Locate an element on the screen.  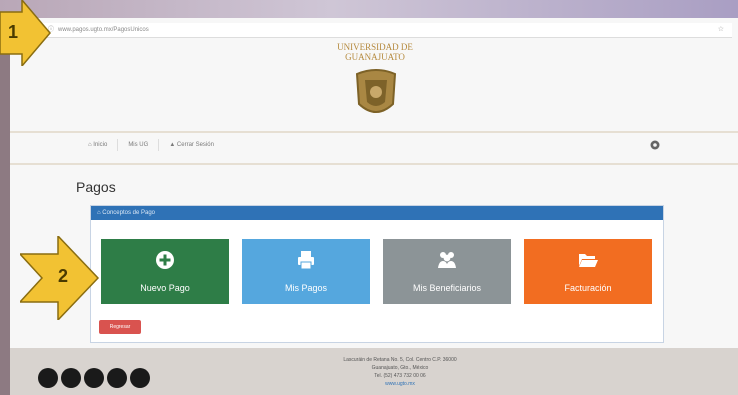
footer-line3: Tel. (52) 473 732 00 06 is located at coordinates (400, 376).